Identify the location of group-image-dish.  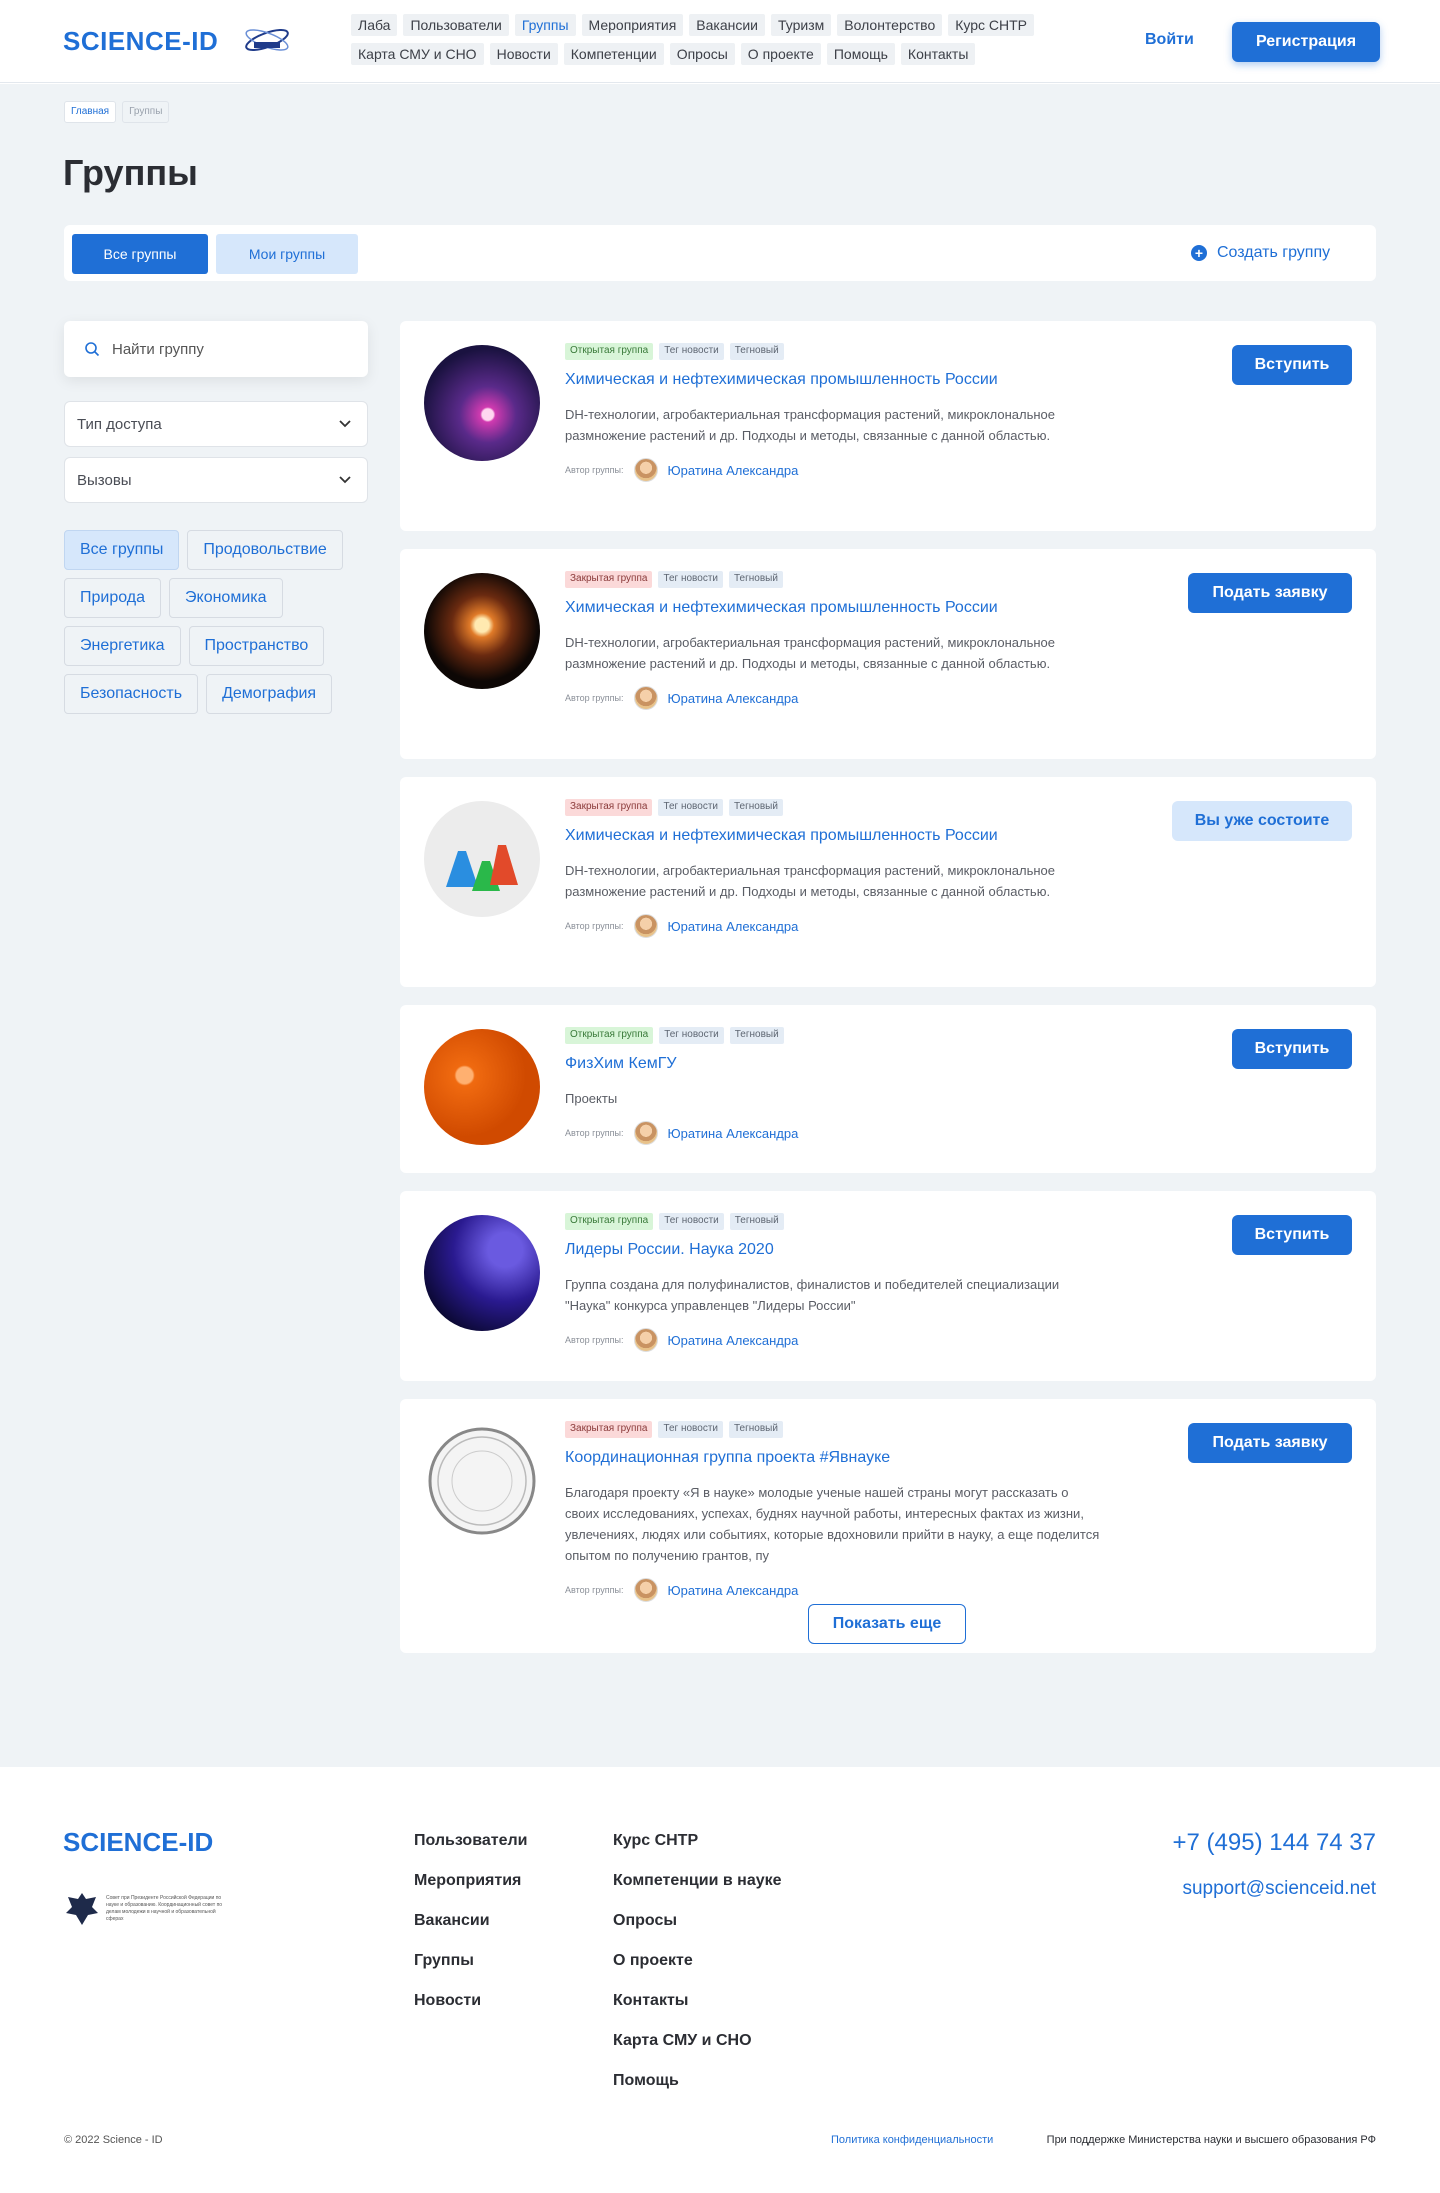
(482, 1481).